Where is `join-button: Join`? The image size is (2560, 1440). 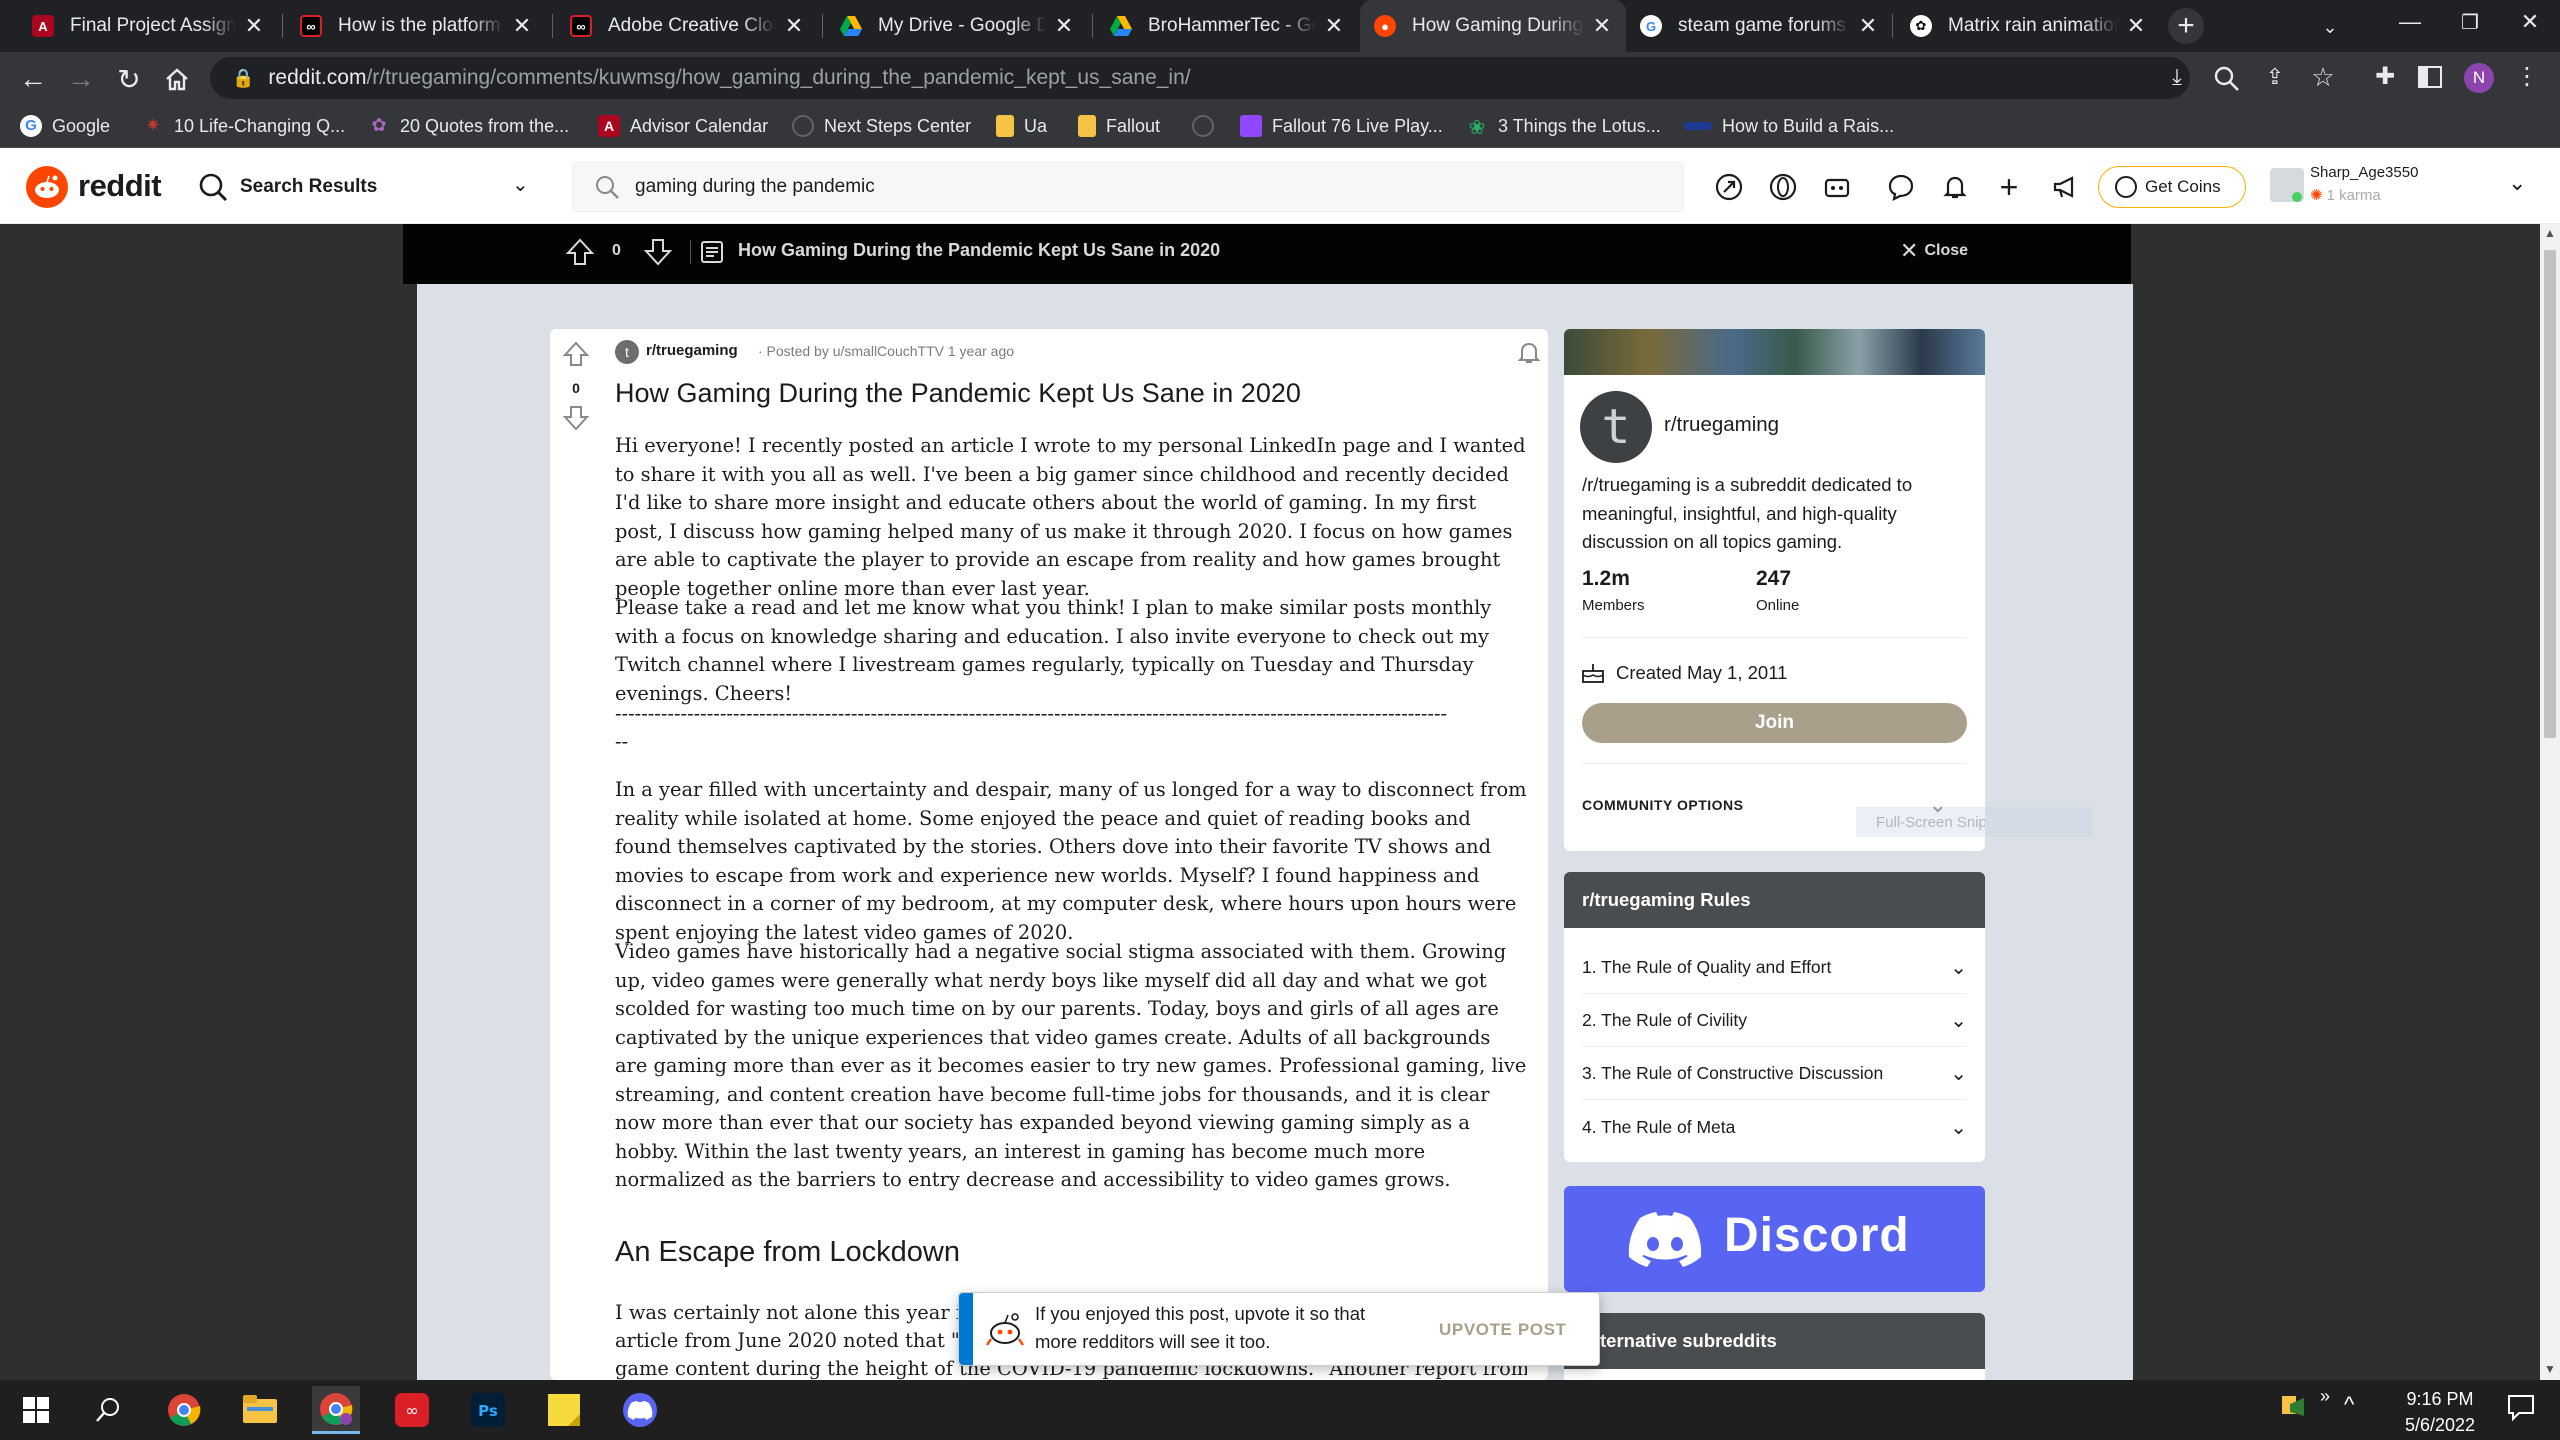
join-button: Join is located at coordinates (1774, 723).